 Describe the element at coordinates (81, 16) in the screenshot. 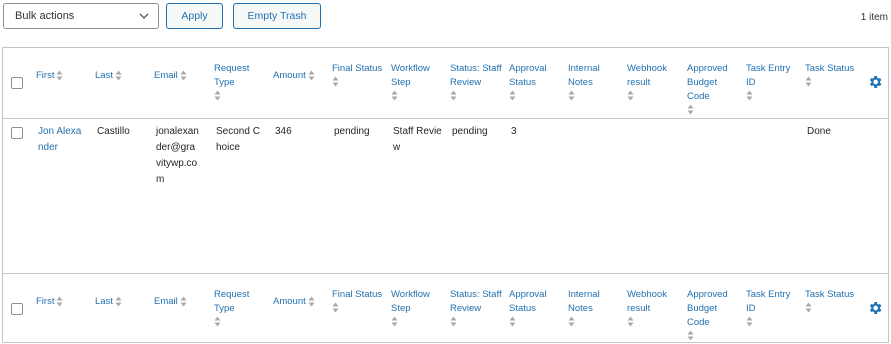

I see `bulk-actions-select: Bulk actions` at that location.